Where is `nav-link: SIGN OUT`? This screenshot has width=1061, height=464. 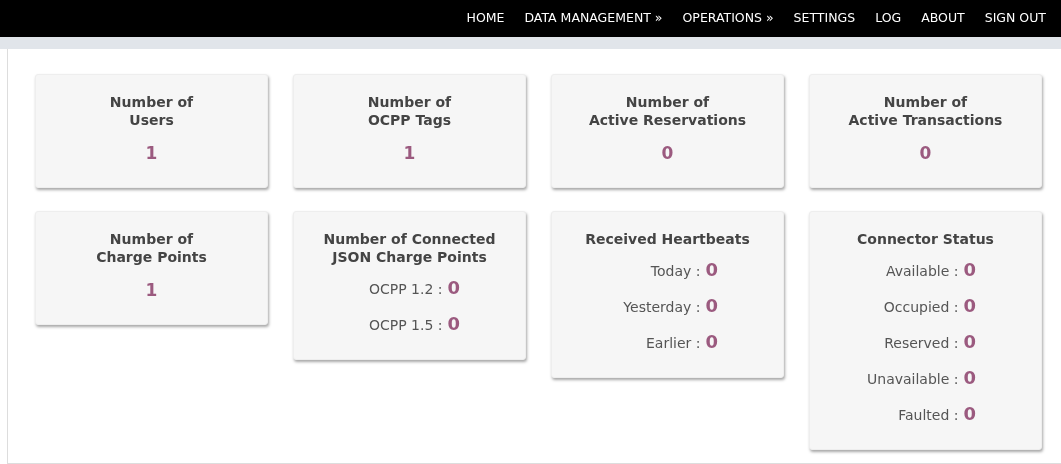 nav-link: SIGN OUT is located at coordinates (1015, 18).